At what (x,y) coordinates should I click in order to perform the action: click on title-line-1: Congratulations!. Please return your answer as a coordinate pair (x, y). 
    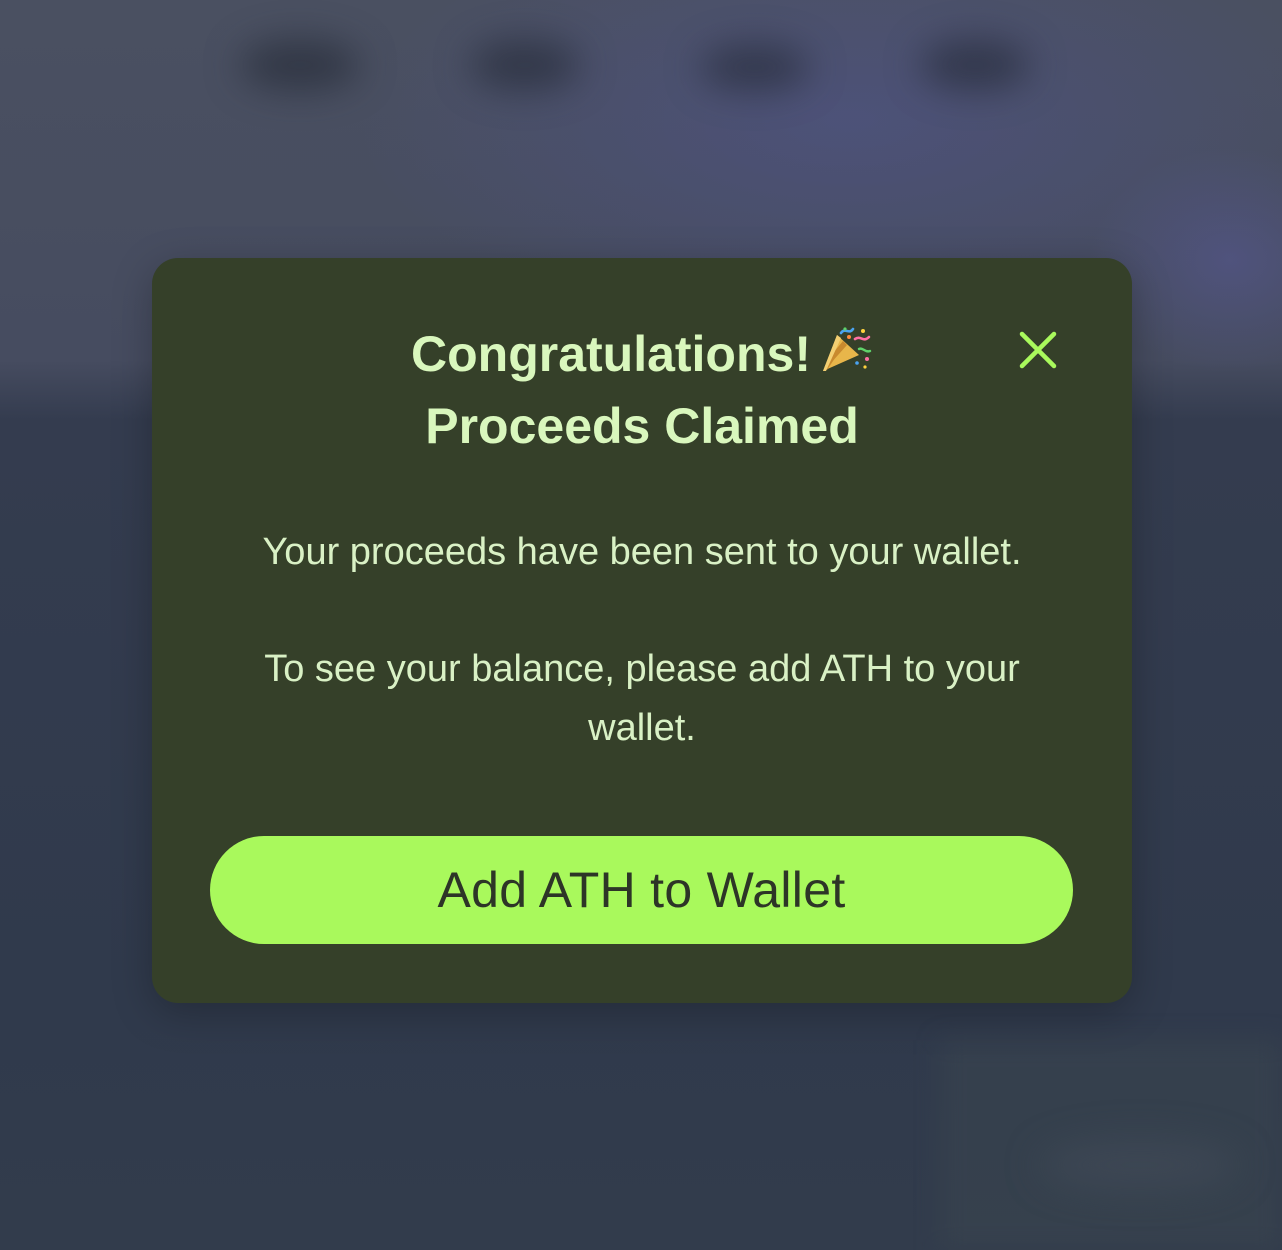
    Looking at the image, I should click on (611, 354).